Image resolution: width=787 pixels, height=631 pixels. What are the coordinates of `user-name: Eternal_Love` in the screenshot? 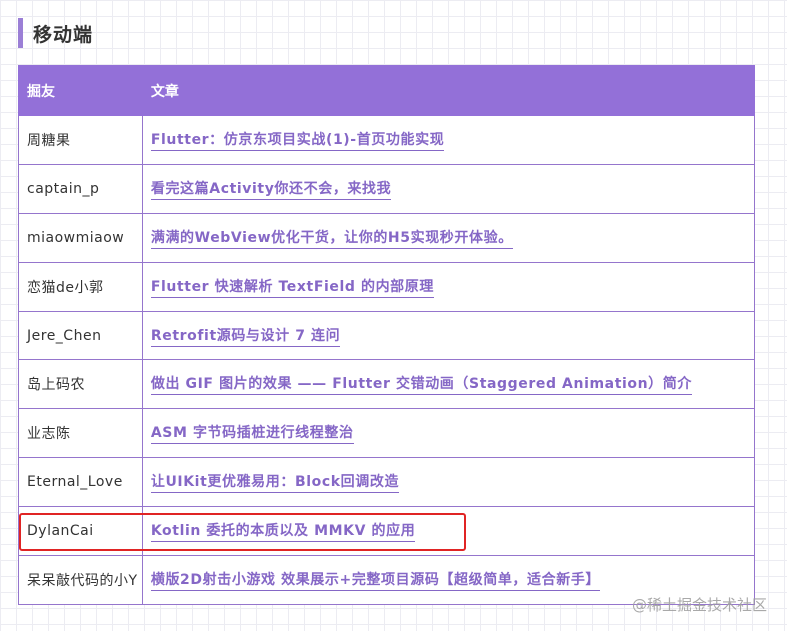 It's located at (80, 482).